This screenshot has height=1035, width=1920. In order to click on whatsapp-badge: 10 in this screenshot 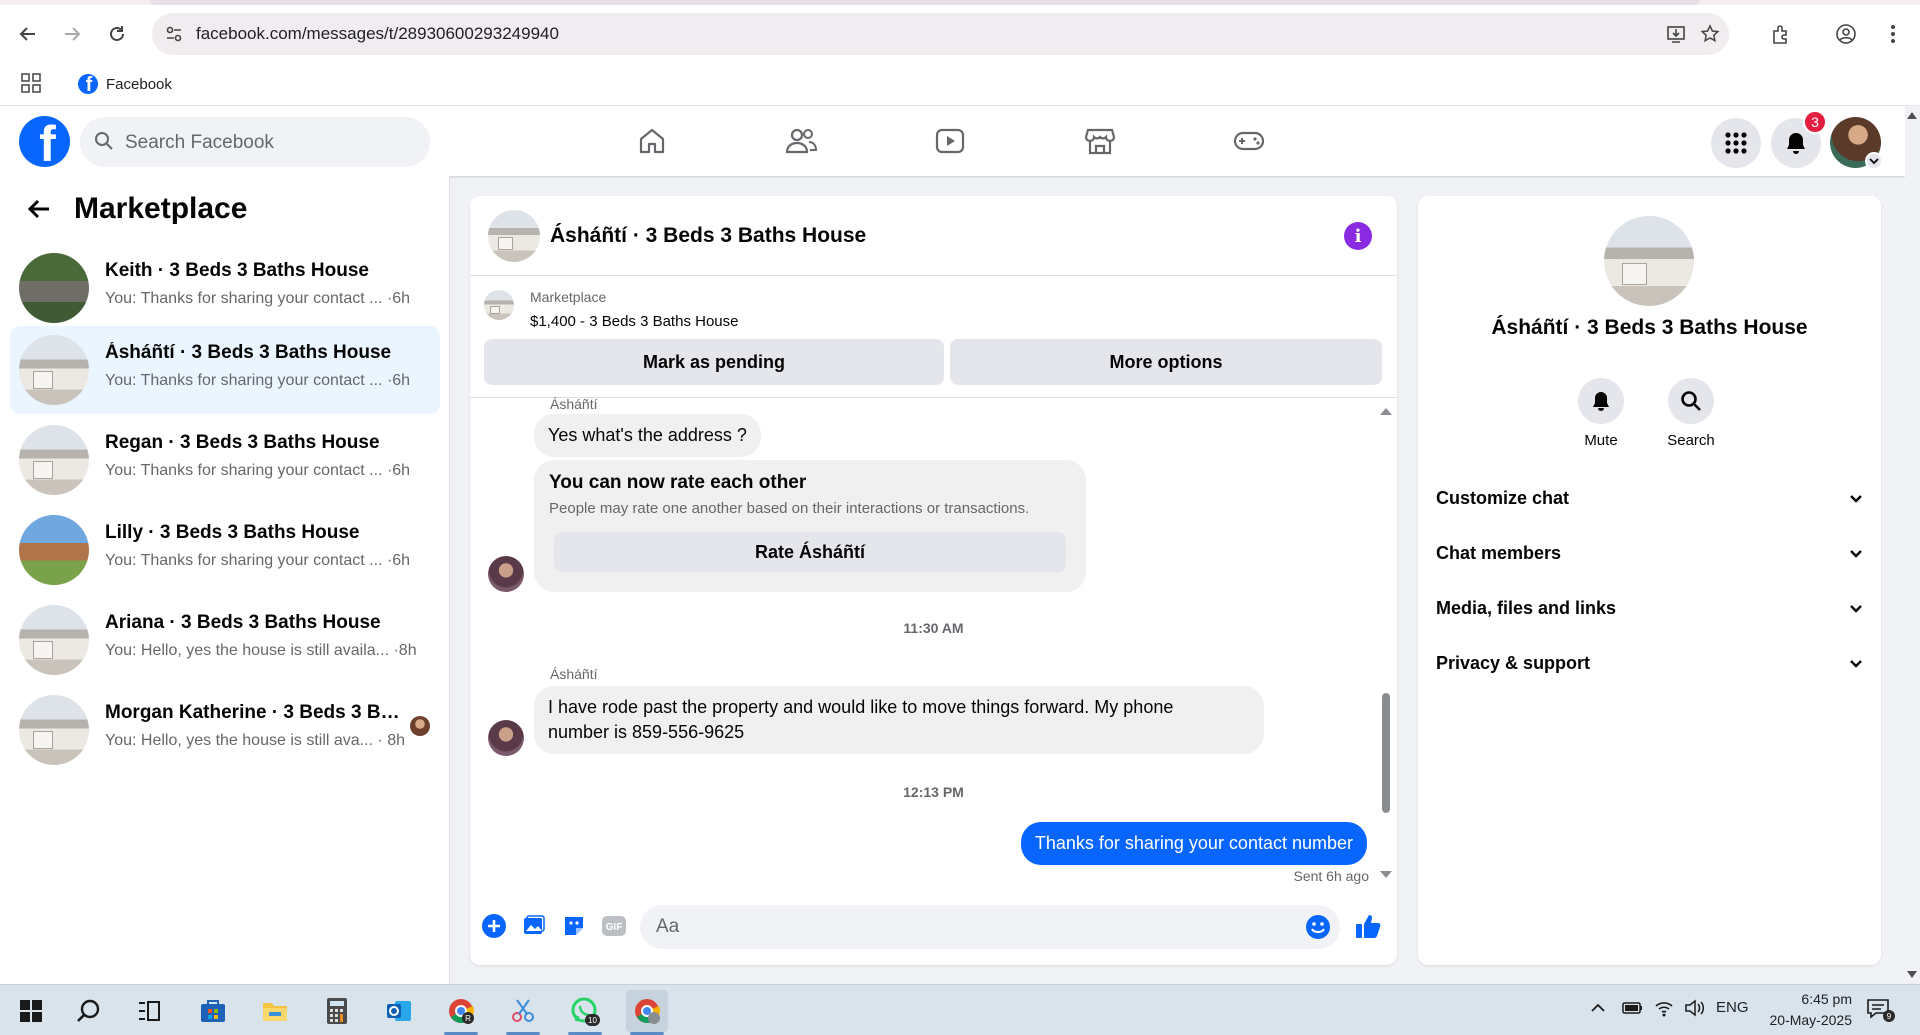, I will do `click(592, 1020)`.